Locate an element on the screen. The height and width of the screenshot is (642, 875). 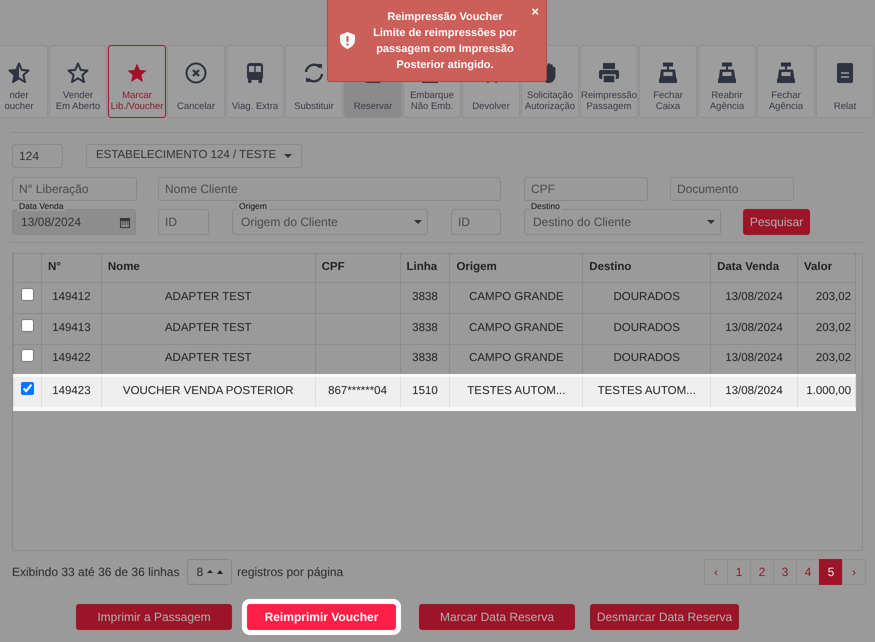
table-cell: 1510 is located at coordinates (425, 391).